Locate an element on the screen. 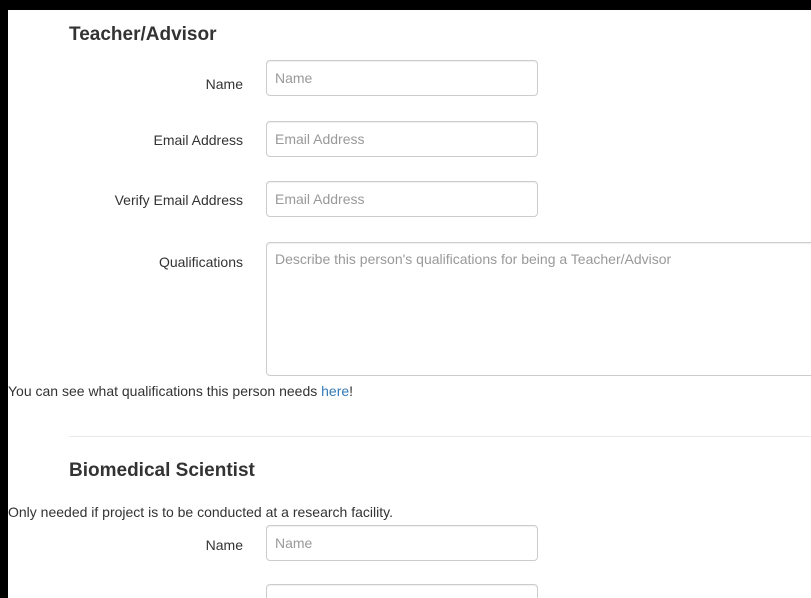 Image resolution: width=811 pixels, height=598 pixels. scientist-name-label: Name is located at coordinates (224, 545).